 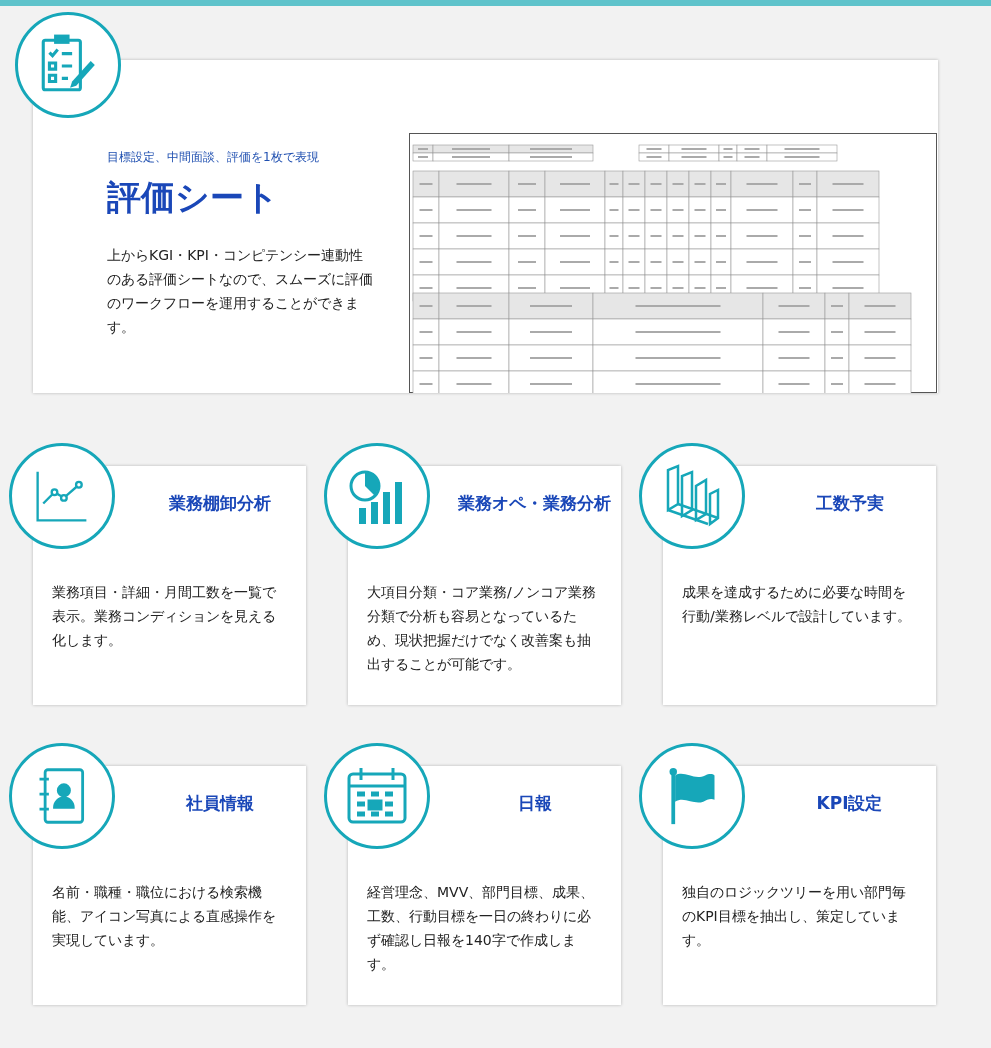 What do you see at coordinates (794, 916) in the screenshot?
I see `feature-description: 独自のロジックツリーを用い部門毎のKPI目標を抽出し、策定しています。` at bounding box center [794, 916].